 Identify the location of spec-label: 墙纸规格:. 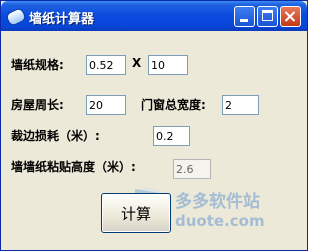
(37, 65).